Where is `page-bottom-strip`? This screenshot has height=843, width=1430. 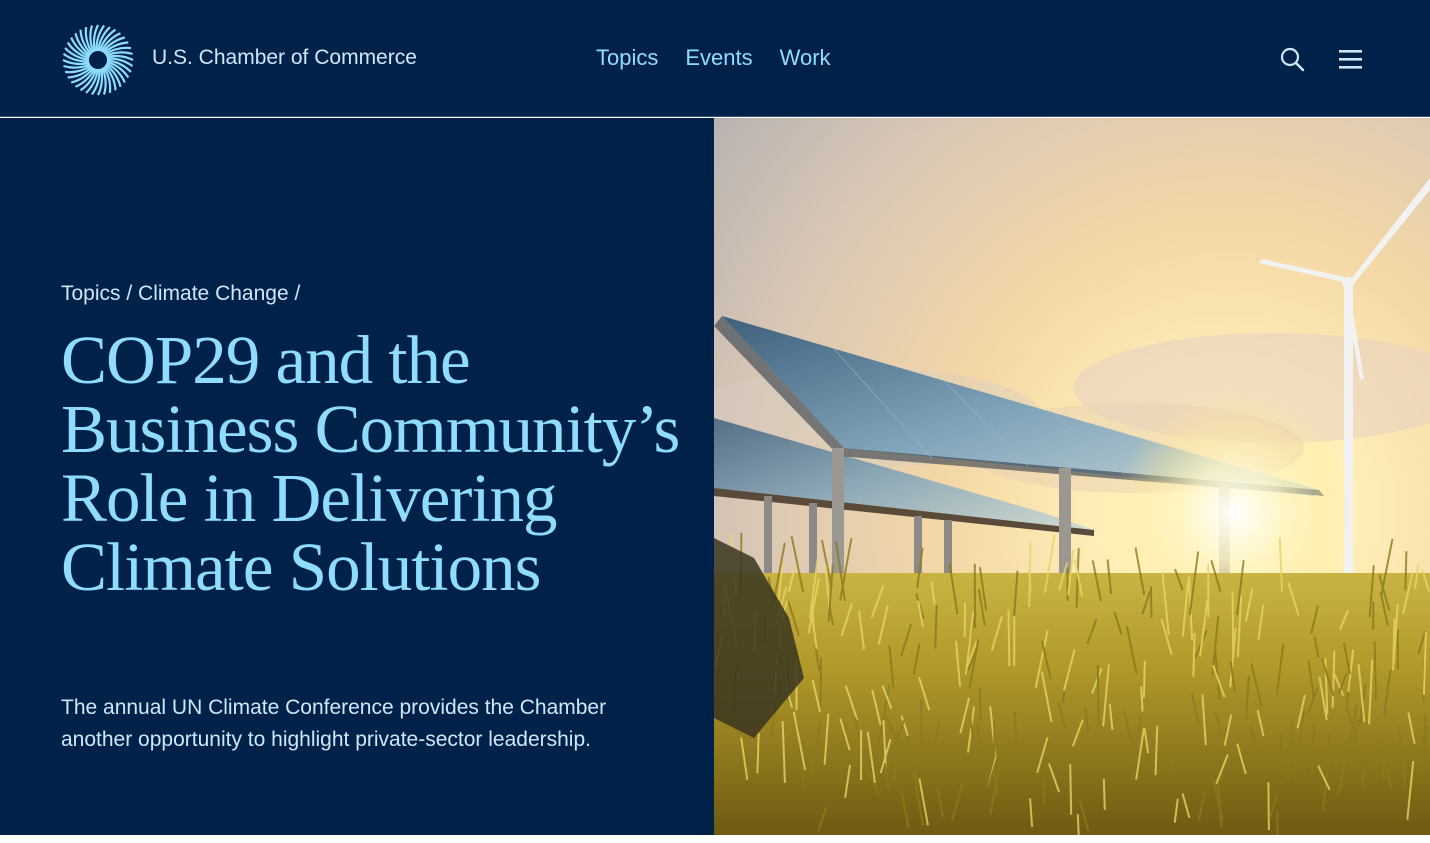
page-bottom-strip is located at coordinates (715, 839).